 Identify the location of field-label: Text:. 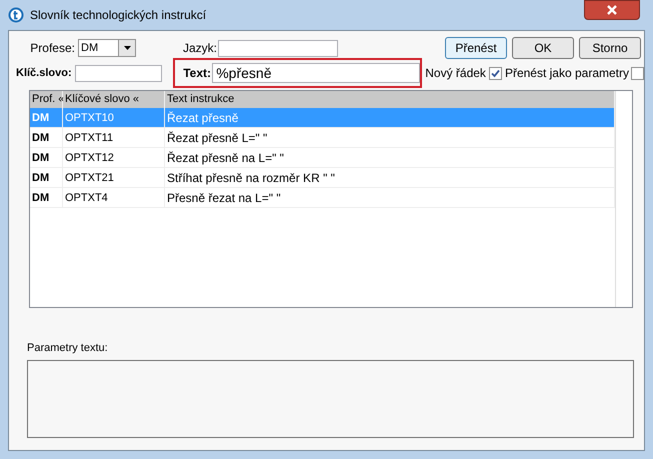
(196, 73).